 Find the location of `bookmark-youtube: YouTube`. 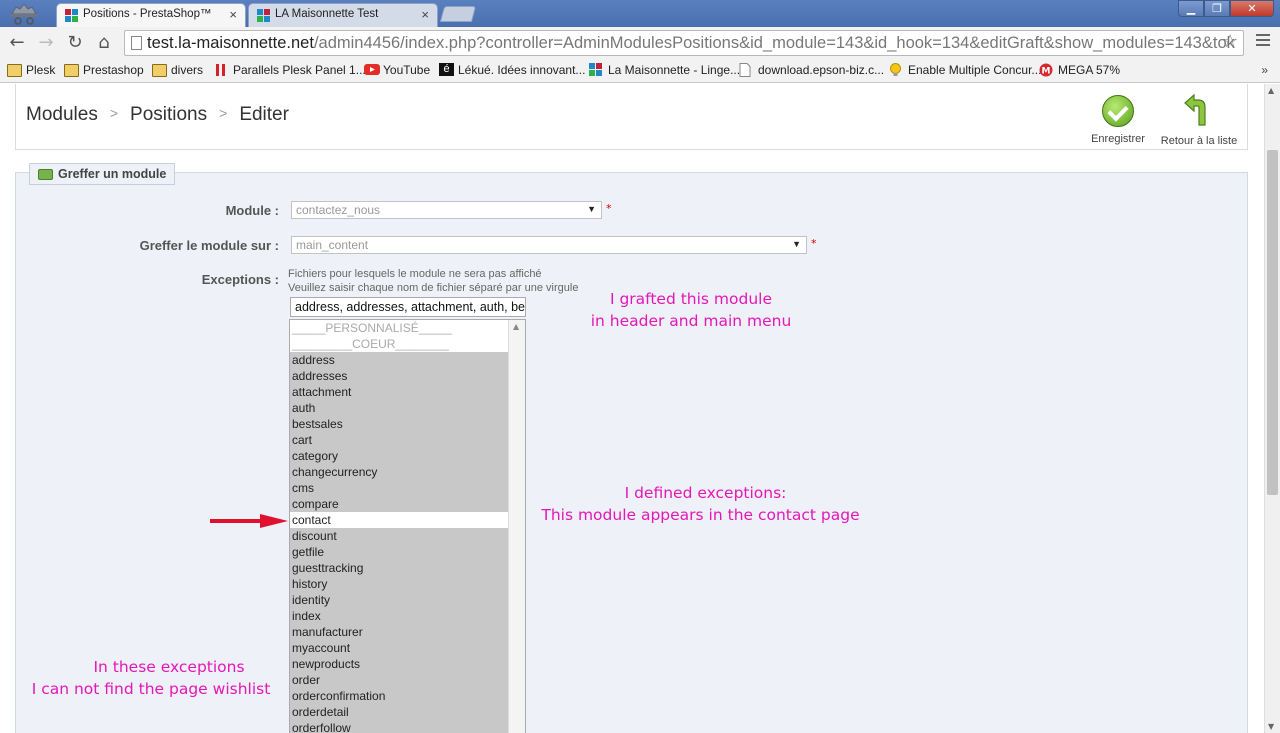

bookmark-youtube: YouTube is located at coordinates (397, 71).